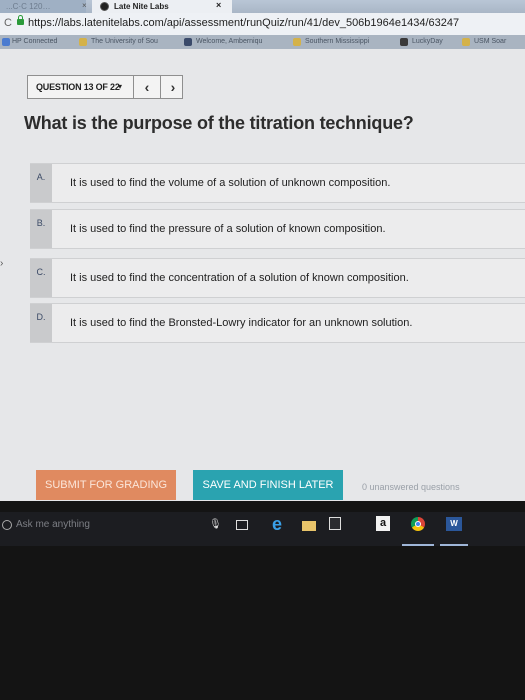  I want to click on store-icon, so click(335, 523).